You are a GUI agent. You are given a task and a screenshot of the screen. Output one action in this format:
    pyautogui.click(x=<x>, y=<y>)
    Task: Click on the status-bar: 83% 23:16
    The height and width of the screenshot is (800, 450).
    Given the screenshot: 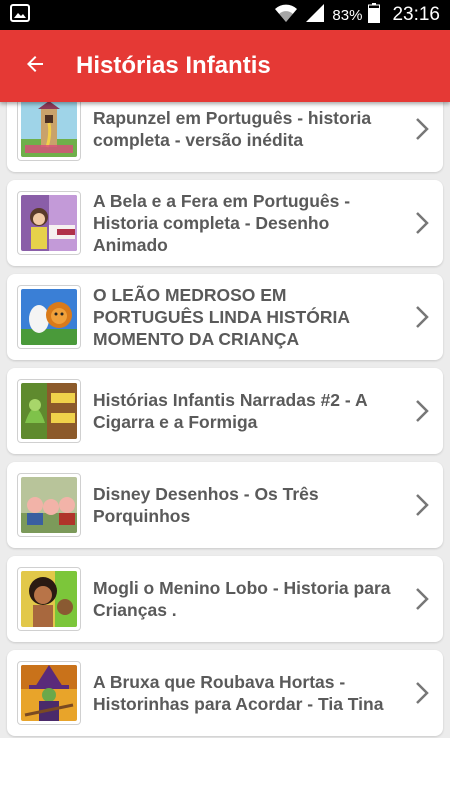 What is the action you would take?
    pyautogui.click(x=225, y=15)
    